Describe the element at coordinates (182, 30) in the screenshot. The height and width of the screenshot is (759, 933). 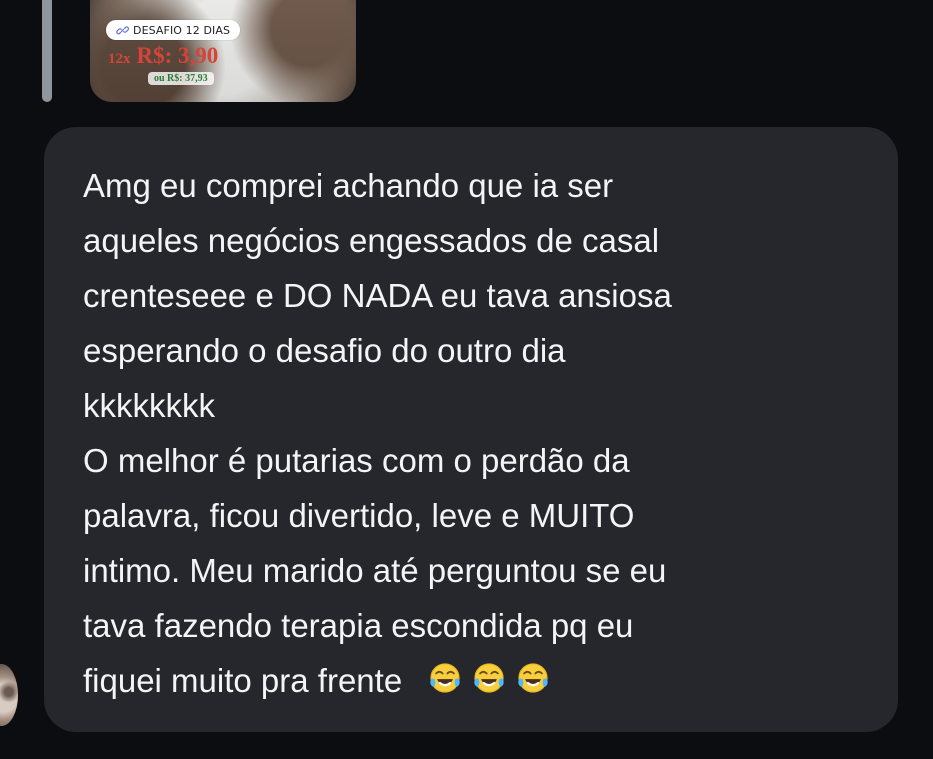
I see `badge-label: DESAFIO 12 DIAS` at that location.